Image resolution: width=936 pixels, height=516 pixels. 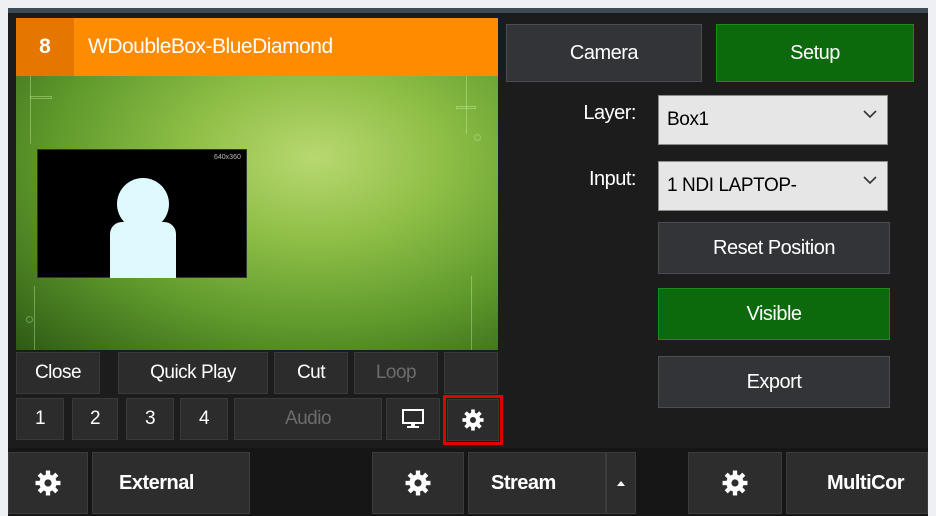 I want to click on tab-setup: Setup, so click(x=815, y=53).